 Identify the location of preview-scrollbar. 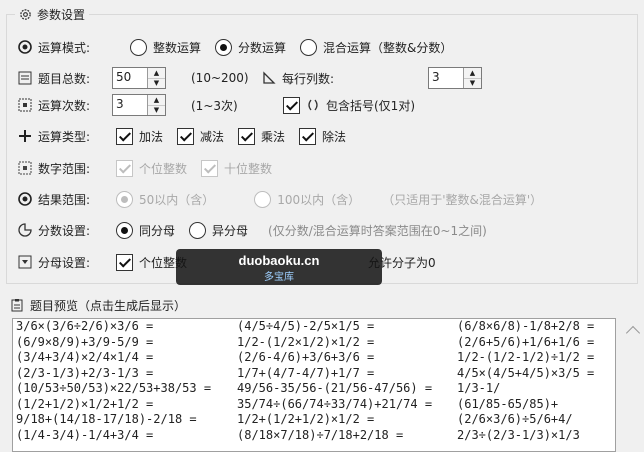
(633, 385).